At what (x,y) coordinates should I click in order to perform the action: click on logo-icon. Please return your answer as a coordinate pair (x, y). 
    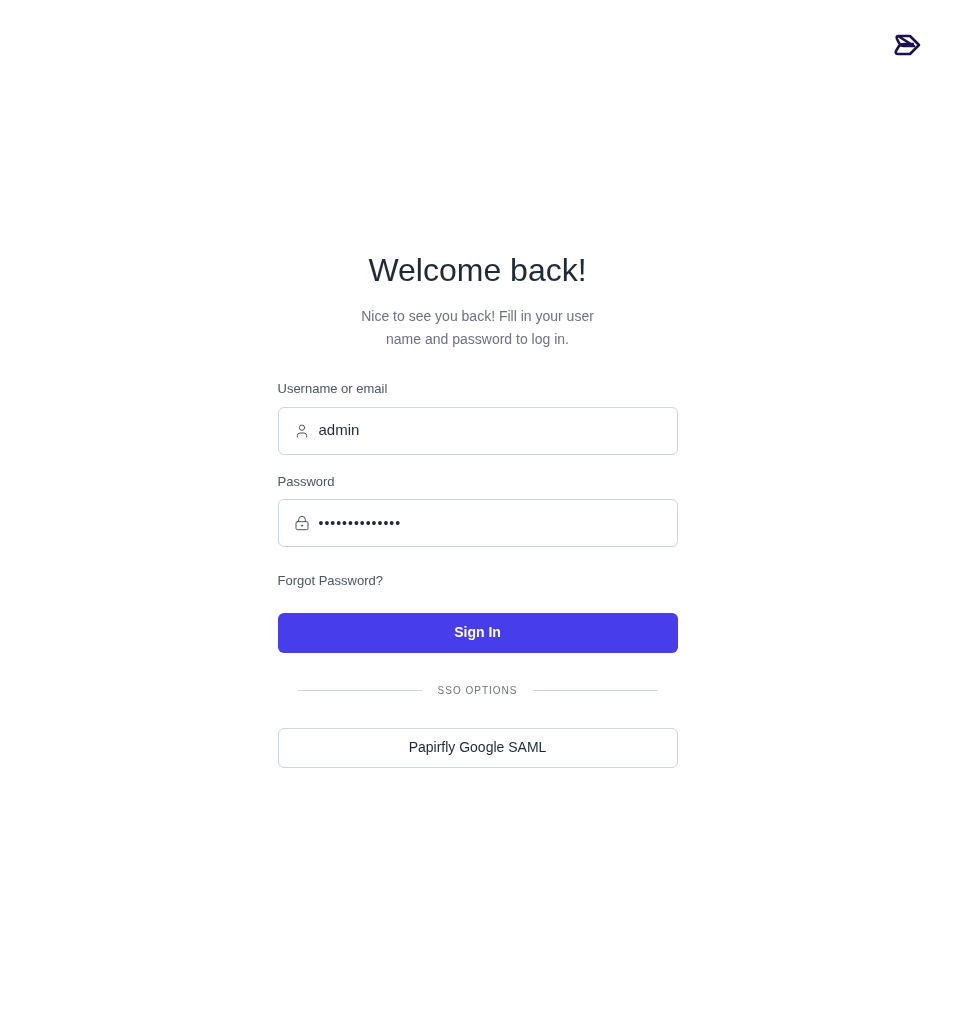
    Looking at the image, I should click on (908, 45).